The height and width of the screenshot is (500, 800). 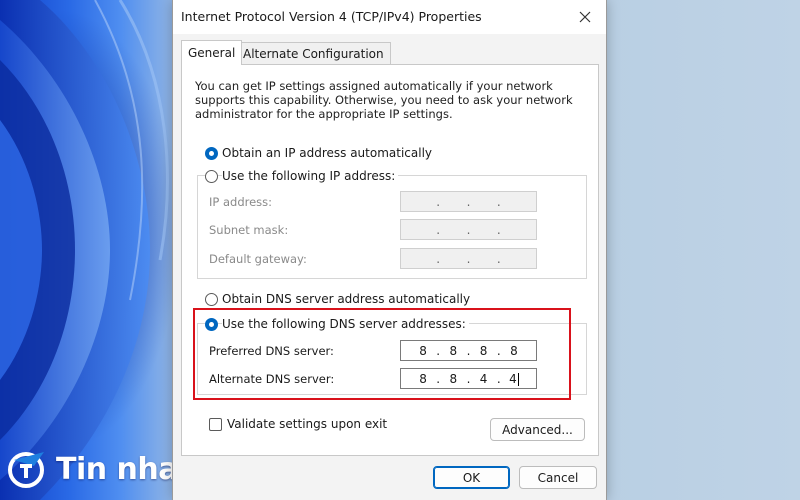 What do you see at coordinates (345, 324) in the screenshot?
I see `use-following-dns-label: Use the following DNS server addresses:` at bounding box center [345, 324].